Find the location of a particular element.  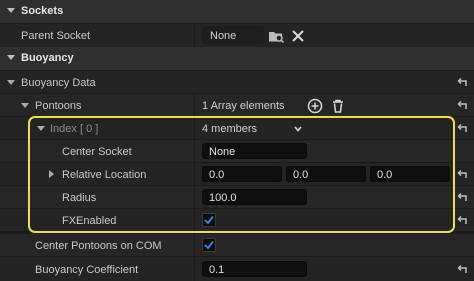

category-label: Buoyancy is located at coordinates (47, 58).